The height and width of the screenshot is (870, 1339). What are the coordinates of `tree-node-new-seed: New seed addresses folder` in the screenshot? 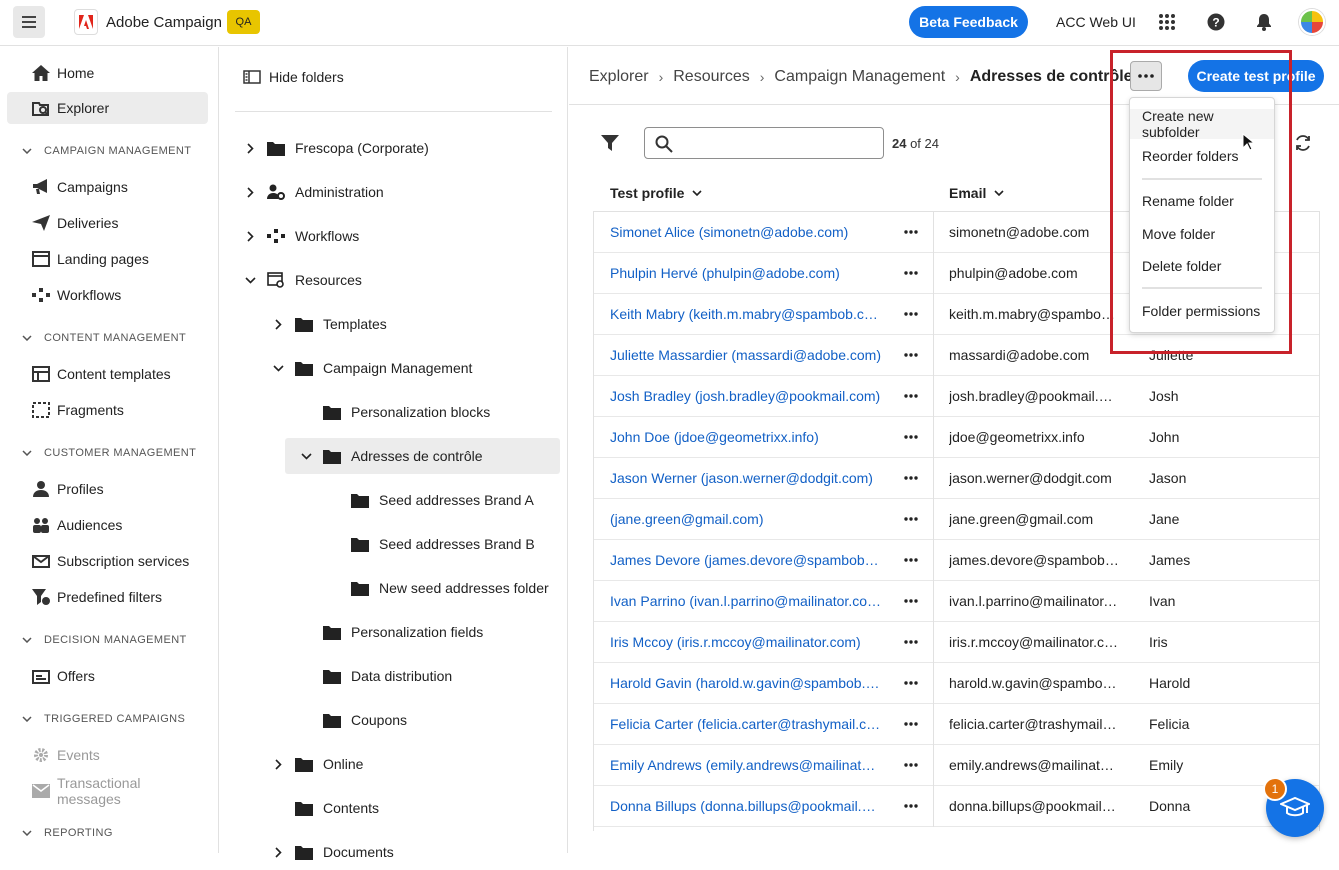 It's located at (438, 588).